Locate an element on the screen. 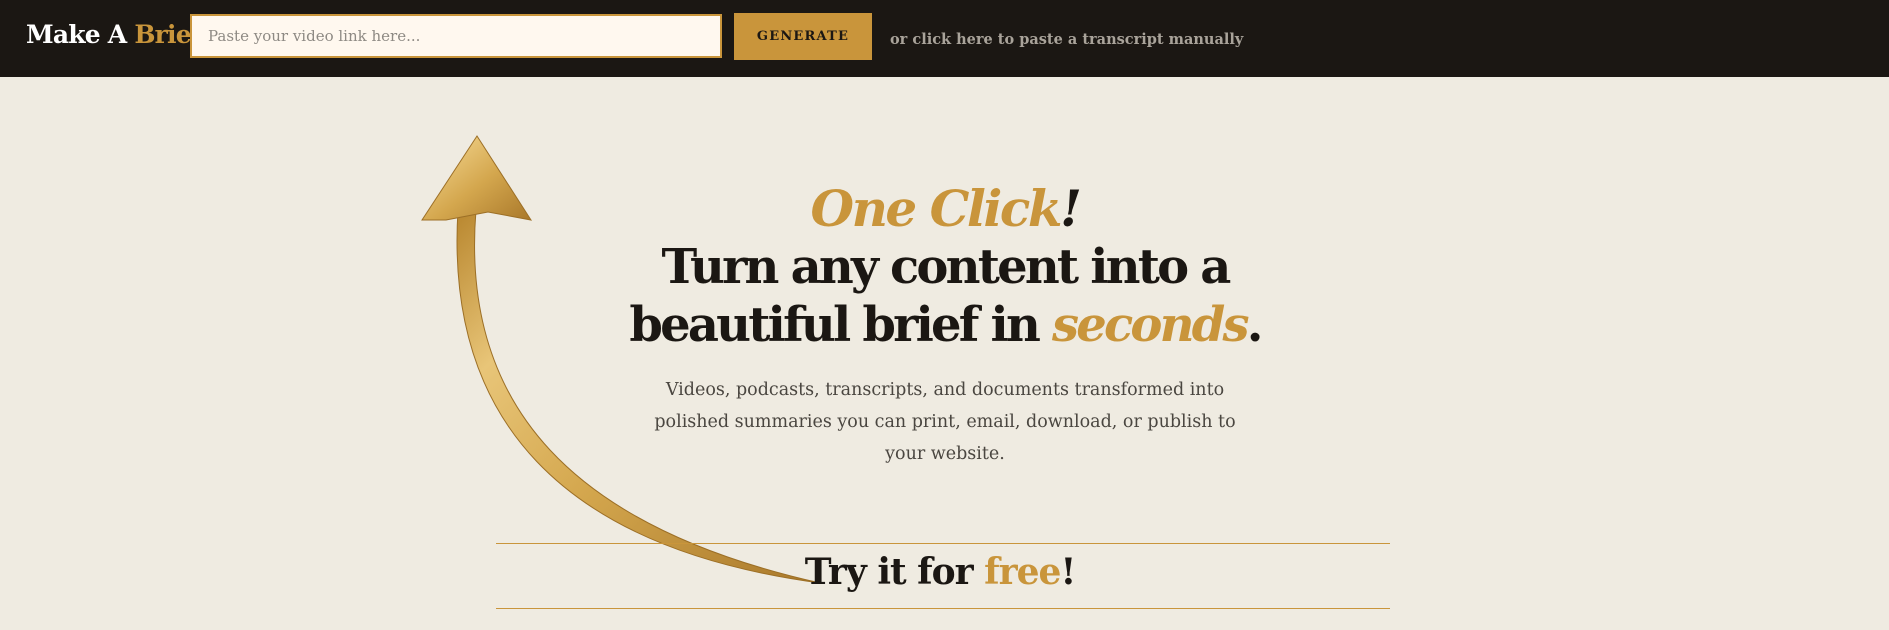 The width and height of the screenshot is (1889, 630). logo: Make A Brief is located at coordinates (114, 34).